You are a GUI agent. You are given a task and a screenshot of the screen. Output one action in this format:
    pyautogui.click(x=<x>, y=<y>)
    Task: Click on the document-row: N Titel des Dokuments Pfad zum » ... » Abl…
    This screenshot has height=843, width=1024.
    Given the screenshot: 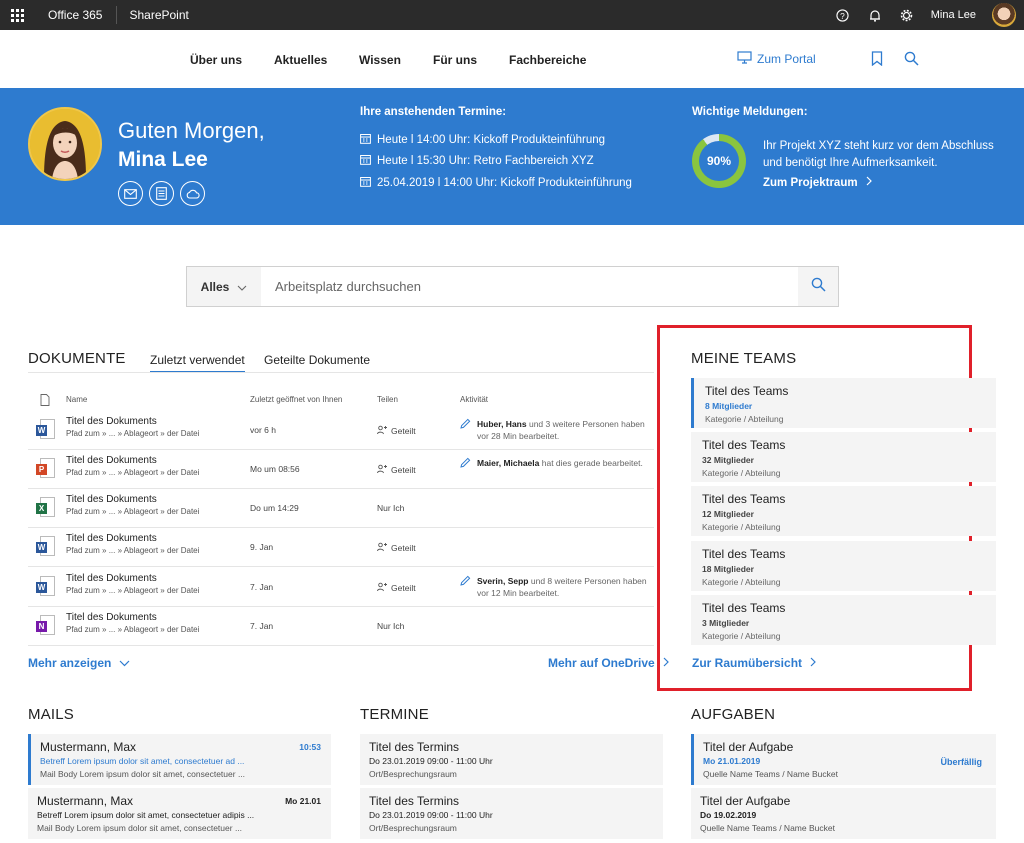 What is the action you would take?
    pyautogui.click(x=341, y=626)
    